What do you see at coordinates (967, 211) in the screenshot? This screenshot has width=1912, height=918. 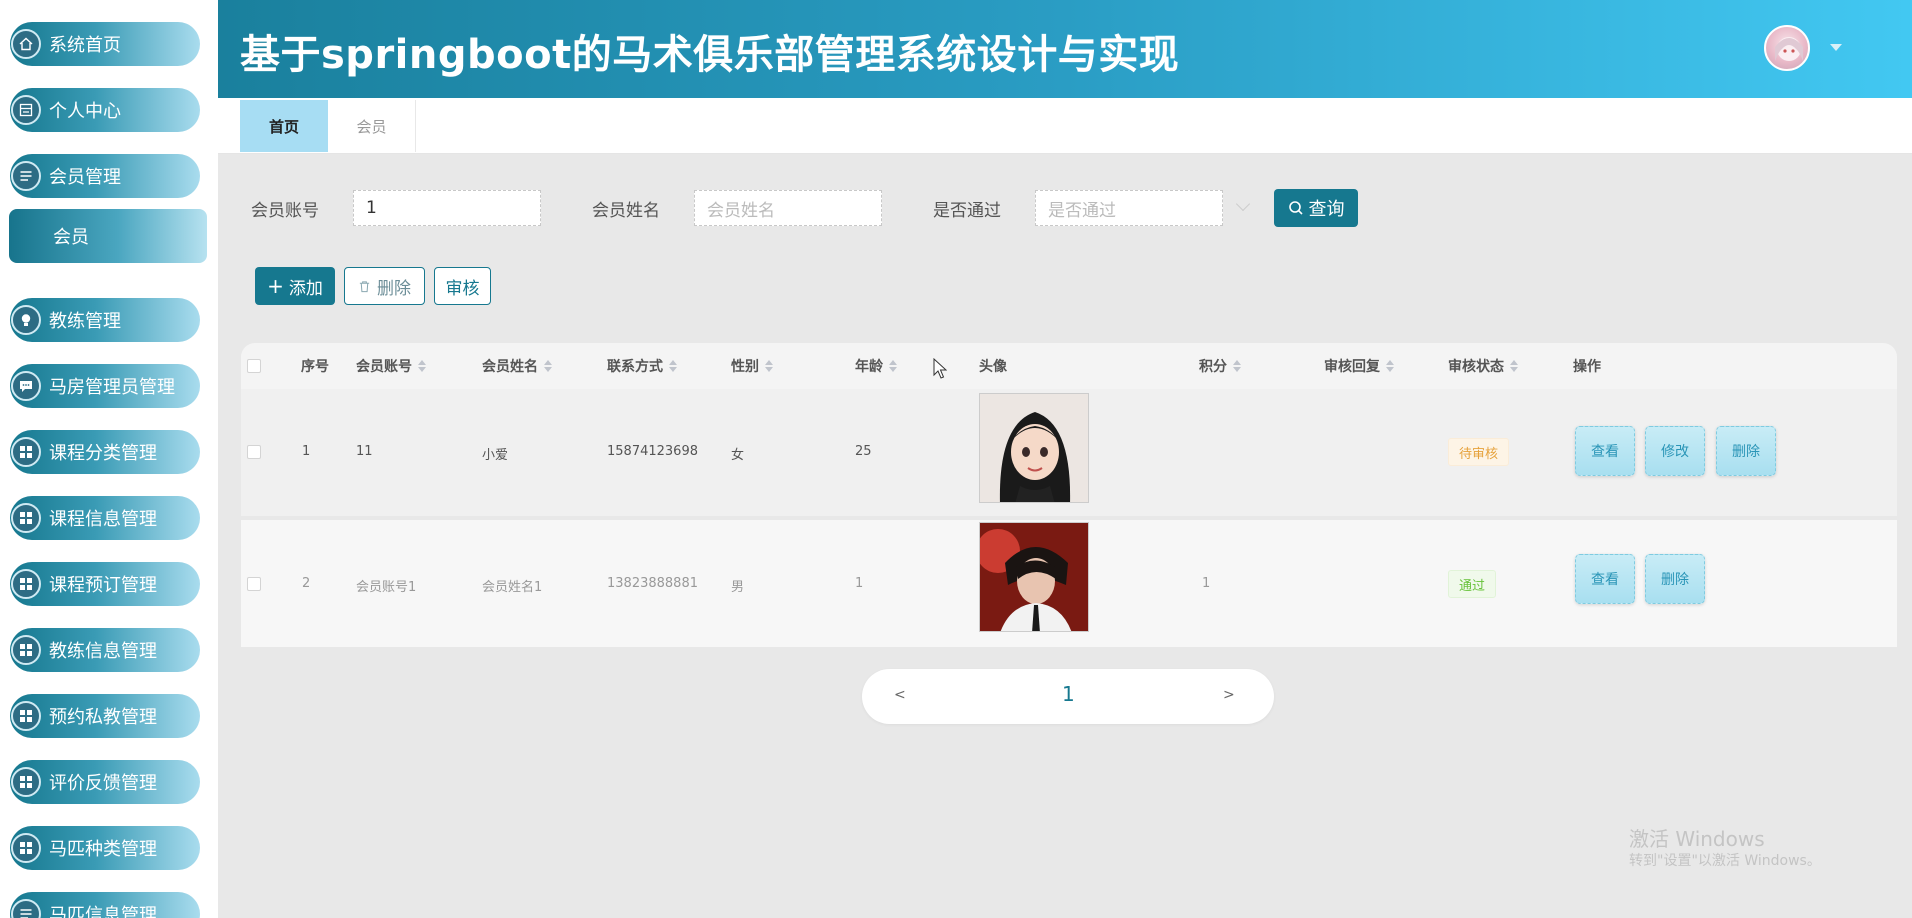 I see `pass-label: 是否通过` at bounding box center [967, 211].